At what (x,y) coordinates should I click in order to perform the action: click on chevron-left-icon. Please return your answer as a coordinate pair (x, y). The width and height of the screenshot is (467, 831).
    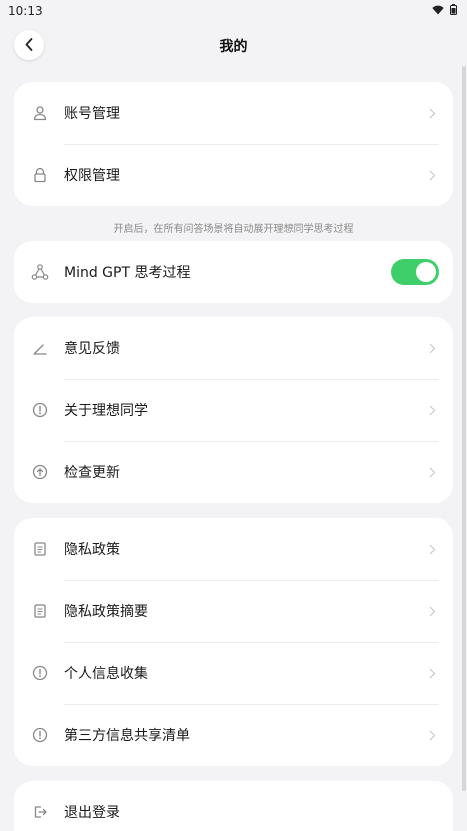
    Looking at the image, I should click on (29, 45).